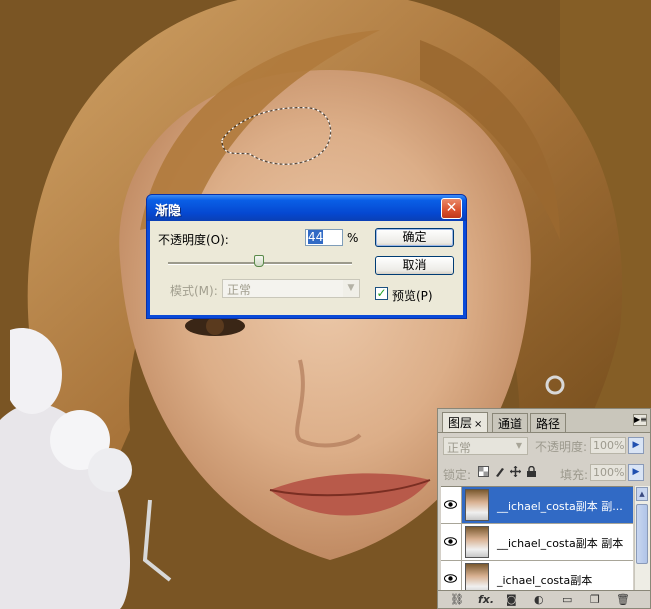  I want to click on scroll-thumb, so click(642, 534).